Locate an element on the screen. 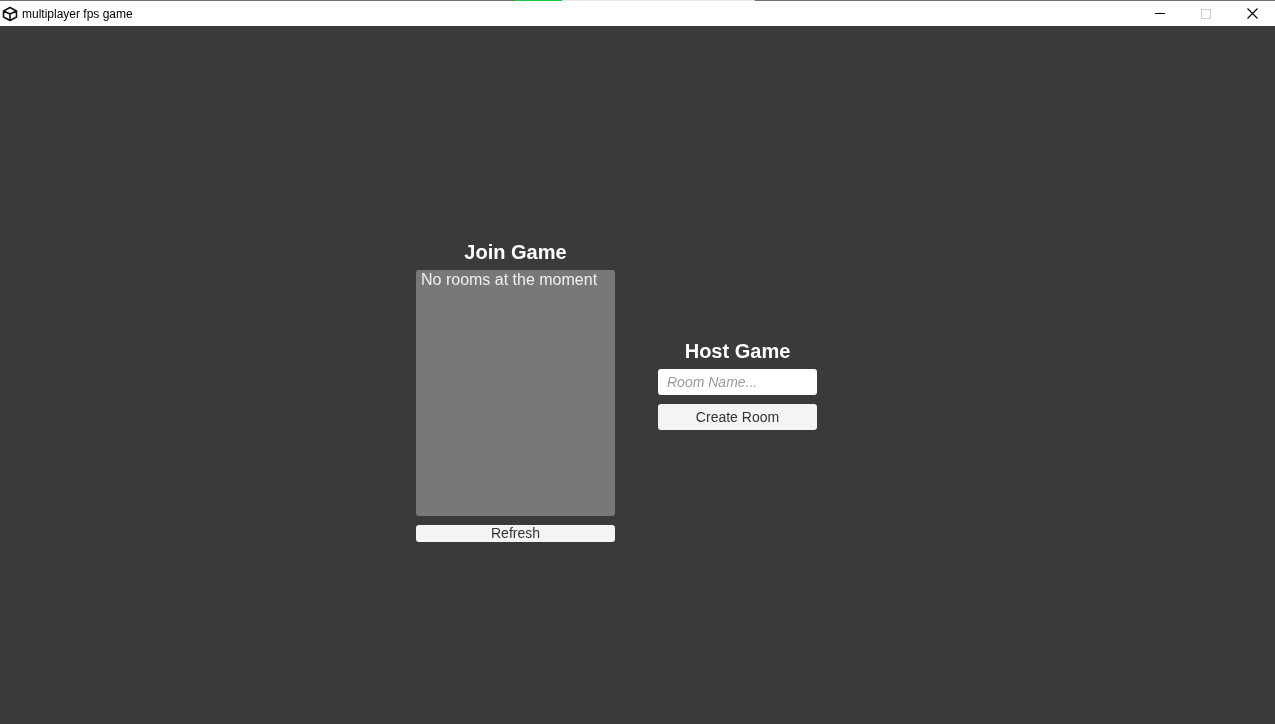 This screenshot has height=724, width=1275. minimize-icon is located at coordinates (1160, 13).